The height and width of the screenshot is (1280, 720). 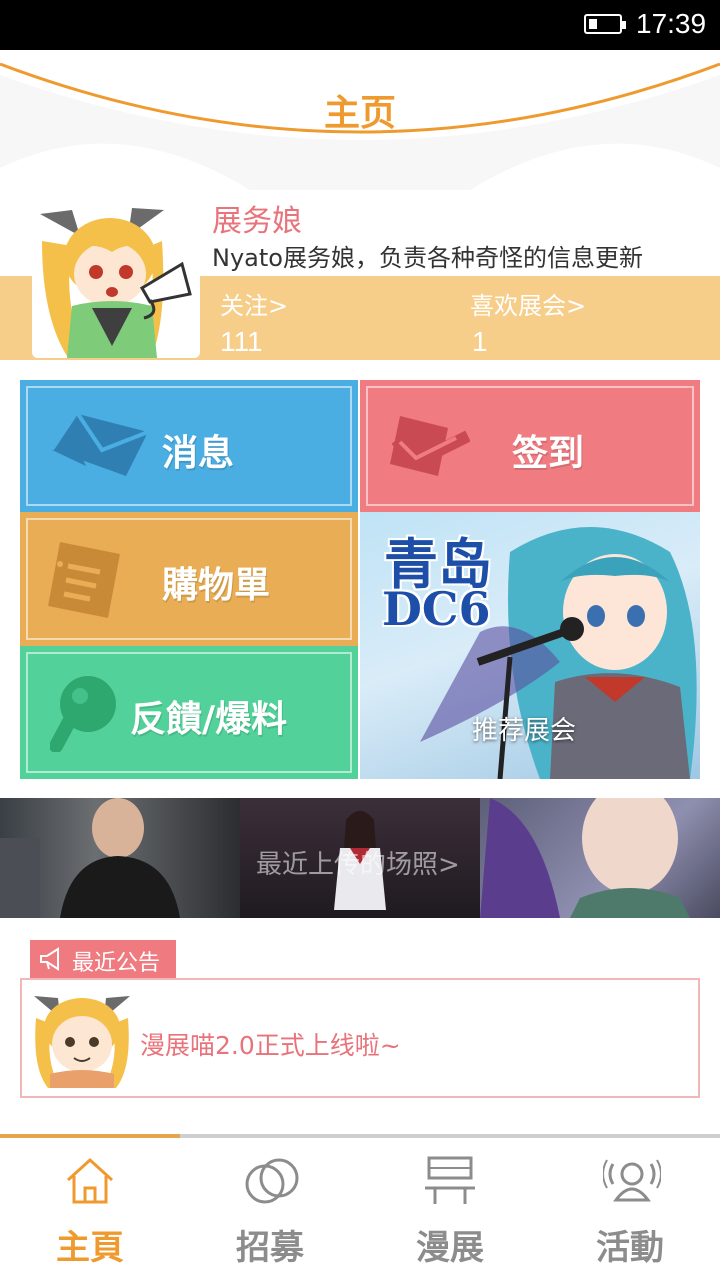 What do you see at coordinates (90, 1136) in the screenshot?
I see `active-tab-indicator` at bounding box center [90, 1136].